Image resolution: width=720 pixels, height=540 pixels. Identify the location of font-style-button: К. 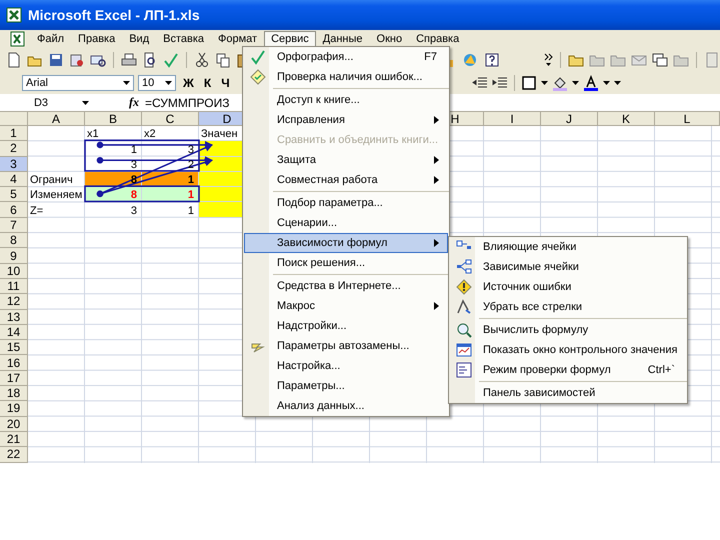
(207, 83).